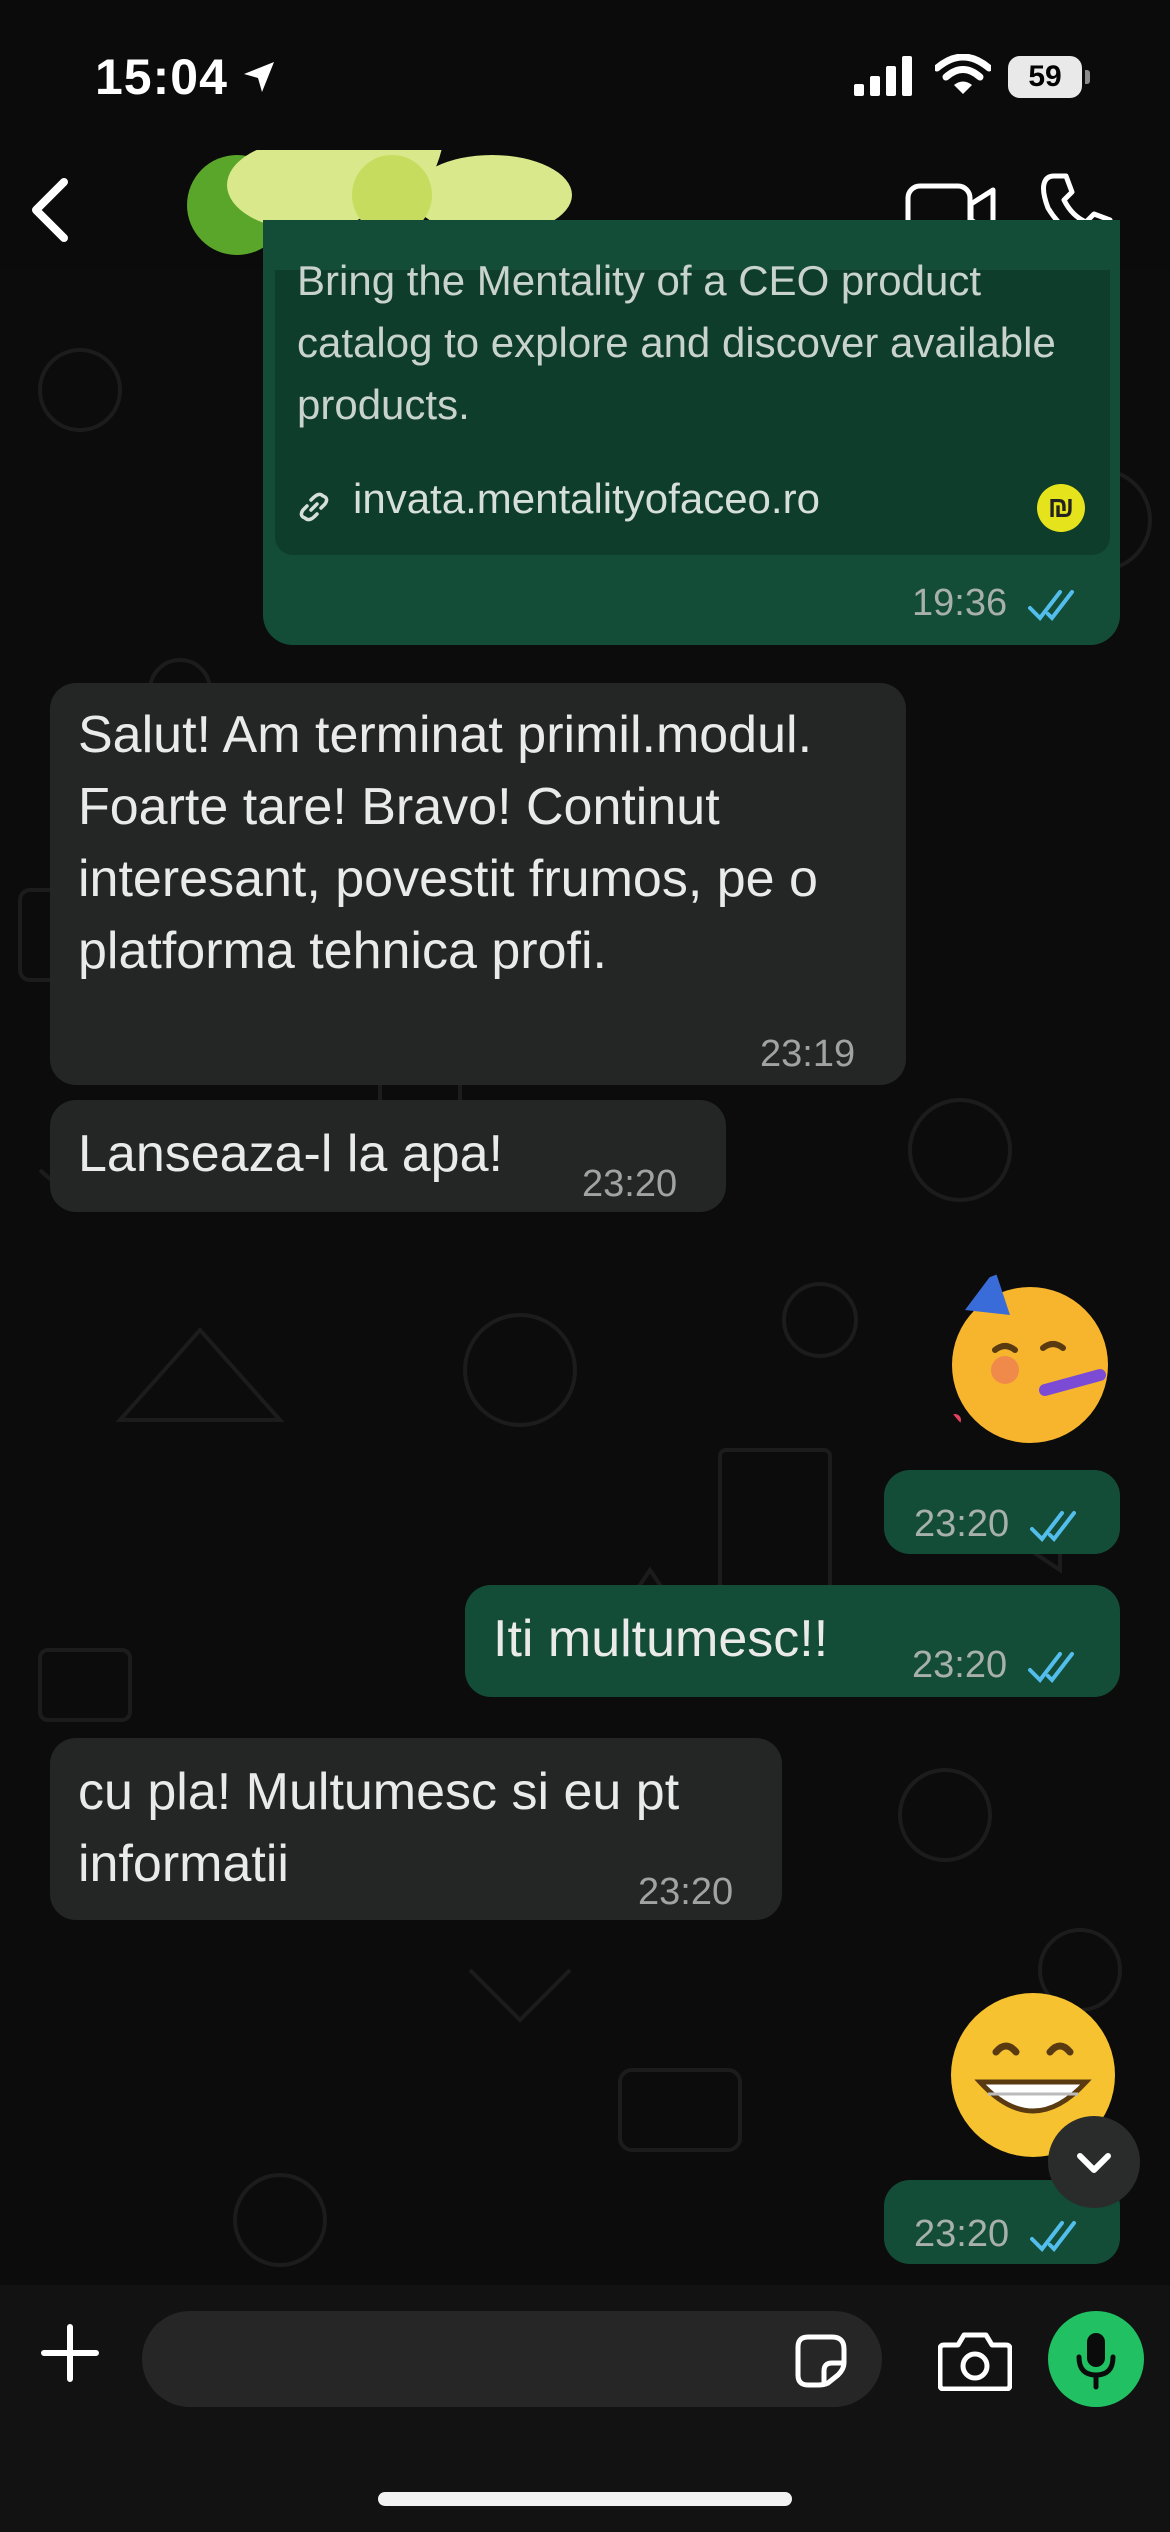 The height and width of the screenshot is (2532, 1170). What do you see at coordinates (314, 507) in the screenshot?
I see `link-icon` at bounding box center [314, 507].